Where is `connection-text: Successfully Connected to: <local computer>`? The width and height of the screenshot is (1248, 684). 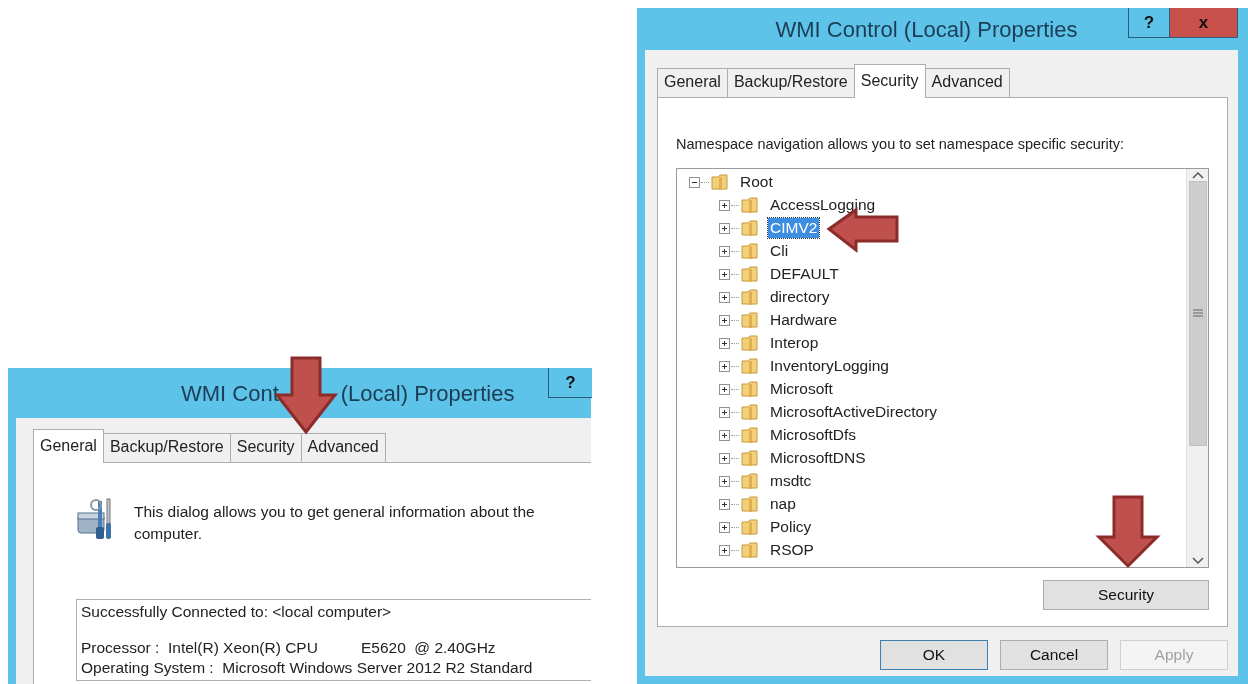 connection-text: Successfully Connected to: <local computer> is located at coordinates (237, 612).